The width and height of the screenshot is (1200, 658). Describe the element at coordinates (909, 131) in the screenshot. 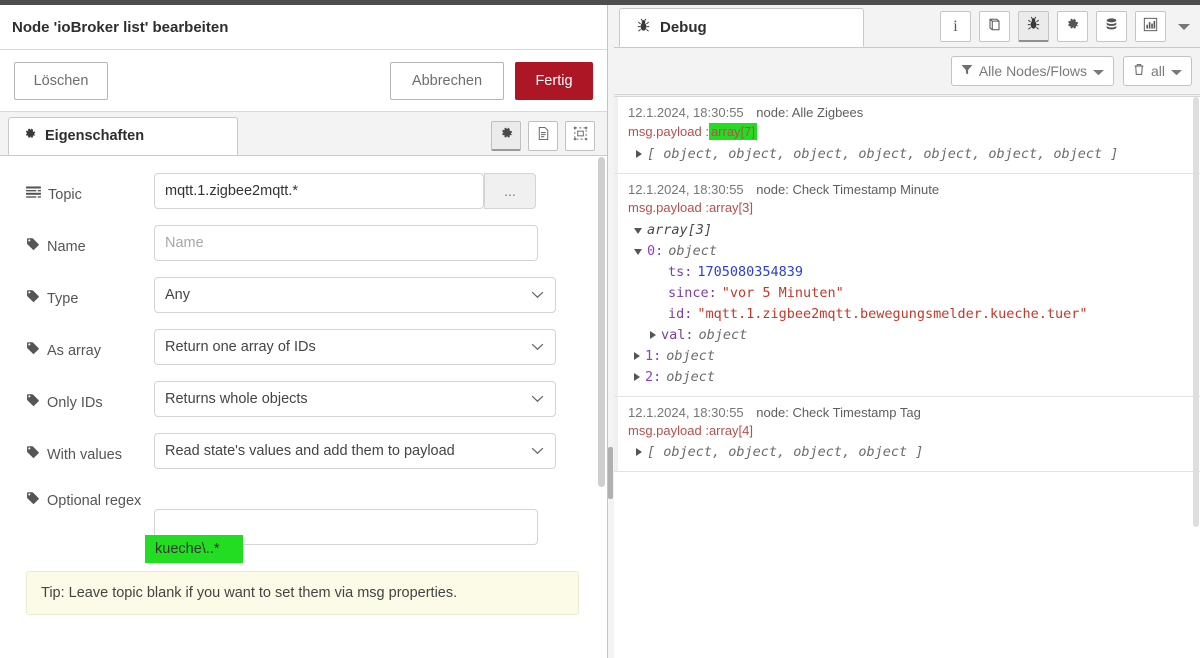

I see `debug-message-property: msg.payload : array[7]` at that location.